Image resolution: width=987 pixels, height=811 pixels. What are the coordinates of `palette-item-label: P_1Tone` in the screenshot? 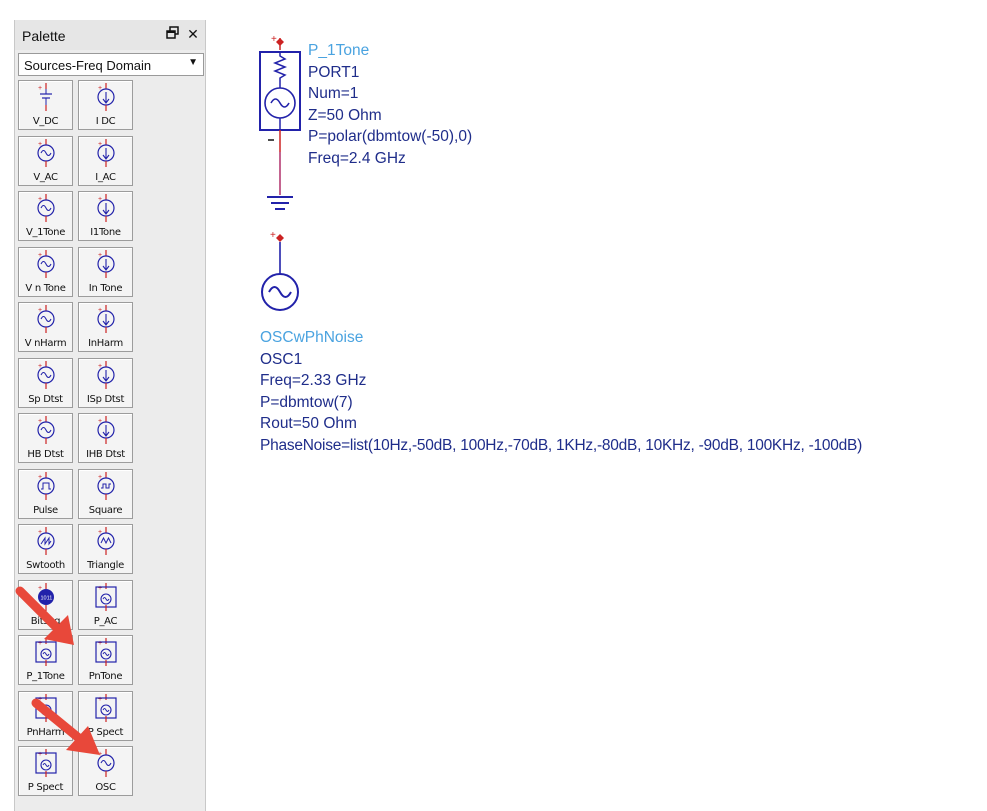 It's located at (45, 676).